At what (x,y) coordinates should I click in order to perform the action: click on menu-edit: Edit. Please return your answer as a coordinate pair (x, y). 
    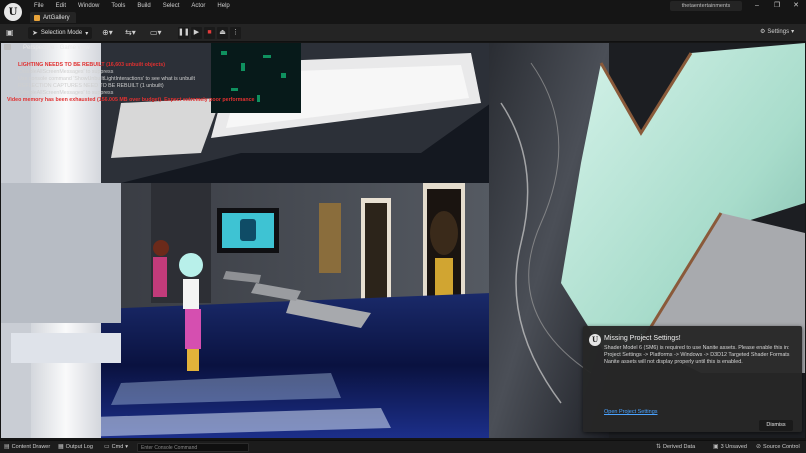
    Looking at the image, I should click on (61, 6).